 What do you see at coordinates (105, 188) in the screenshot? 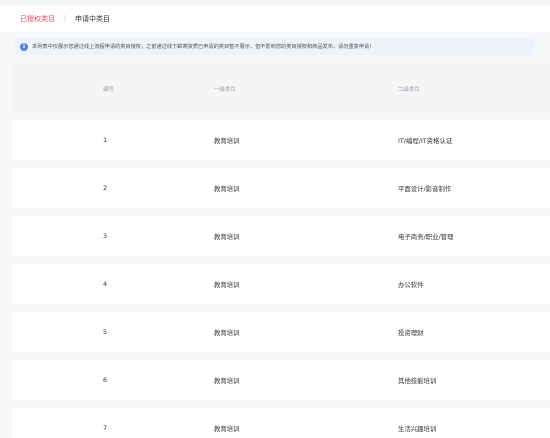
I see `cell-id: 2` at bounding box center [105, 188].